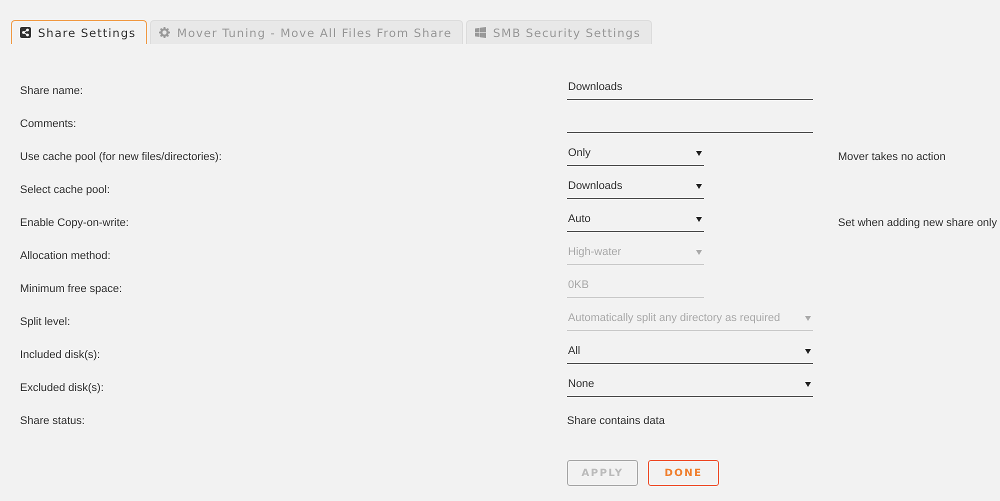  I want to click on field-label: Share name:, so click(52, 90).